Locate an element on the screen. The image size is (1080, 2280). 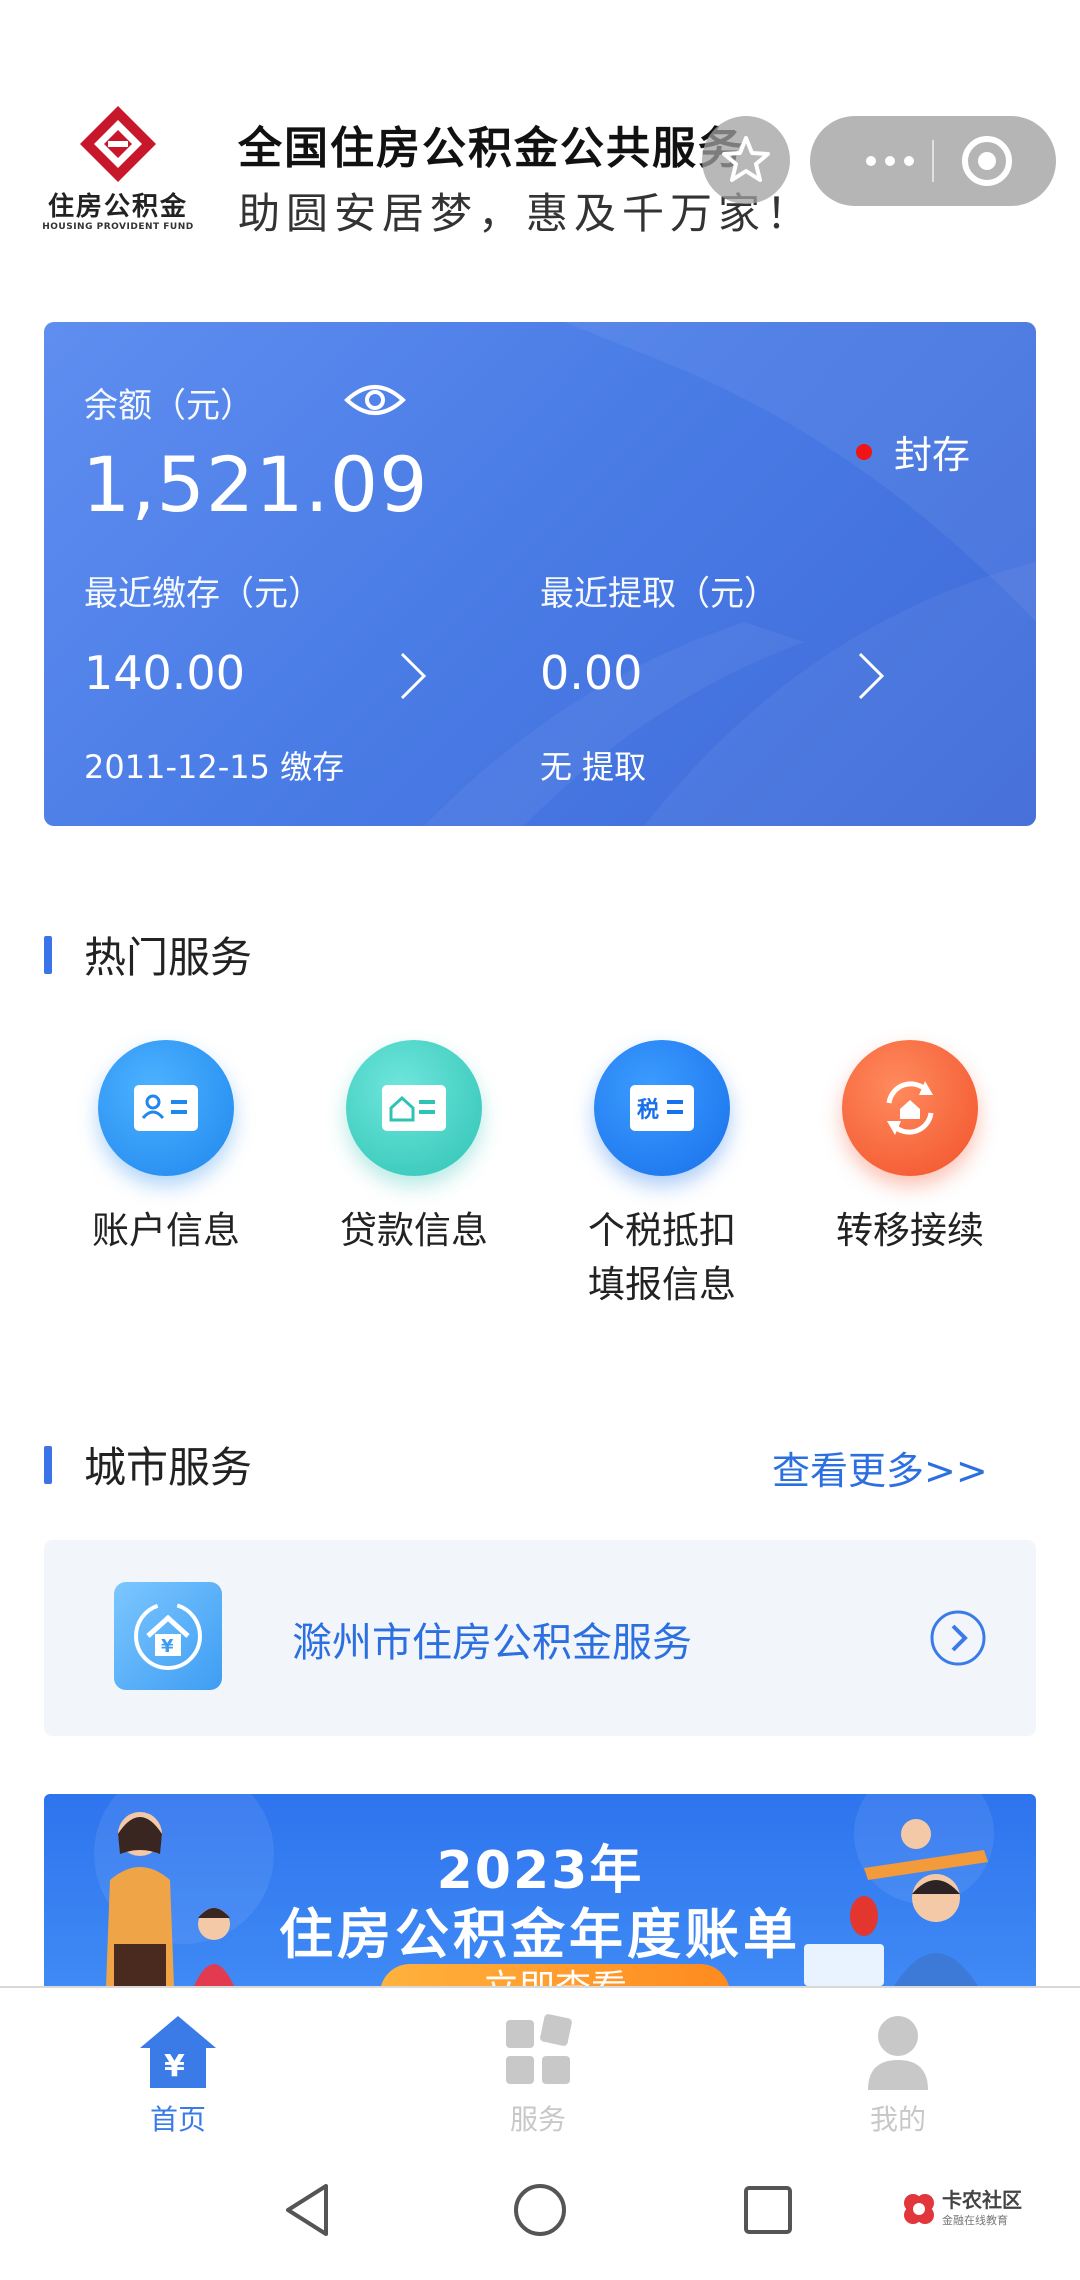
banner-title: 住房公积金年度账单 is located at coordinates (540, 1934).